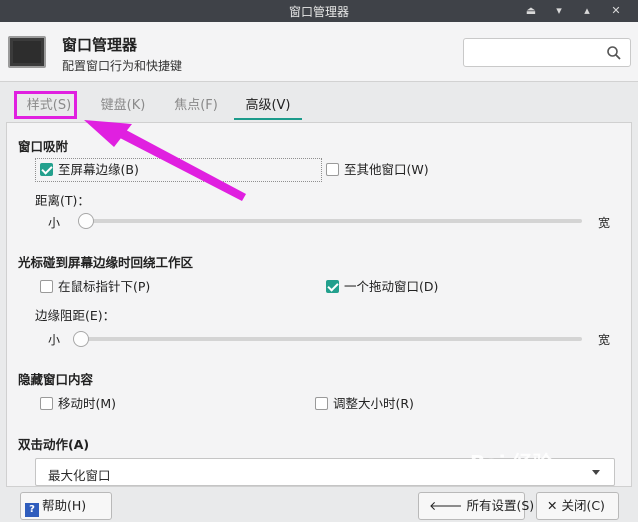  I want to click on watermark-url: jingyan.baidu.com, so click(554, 477).